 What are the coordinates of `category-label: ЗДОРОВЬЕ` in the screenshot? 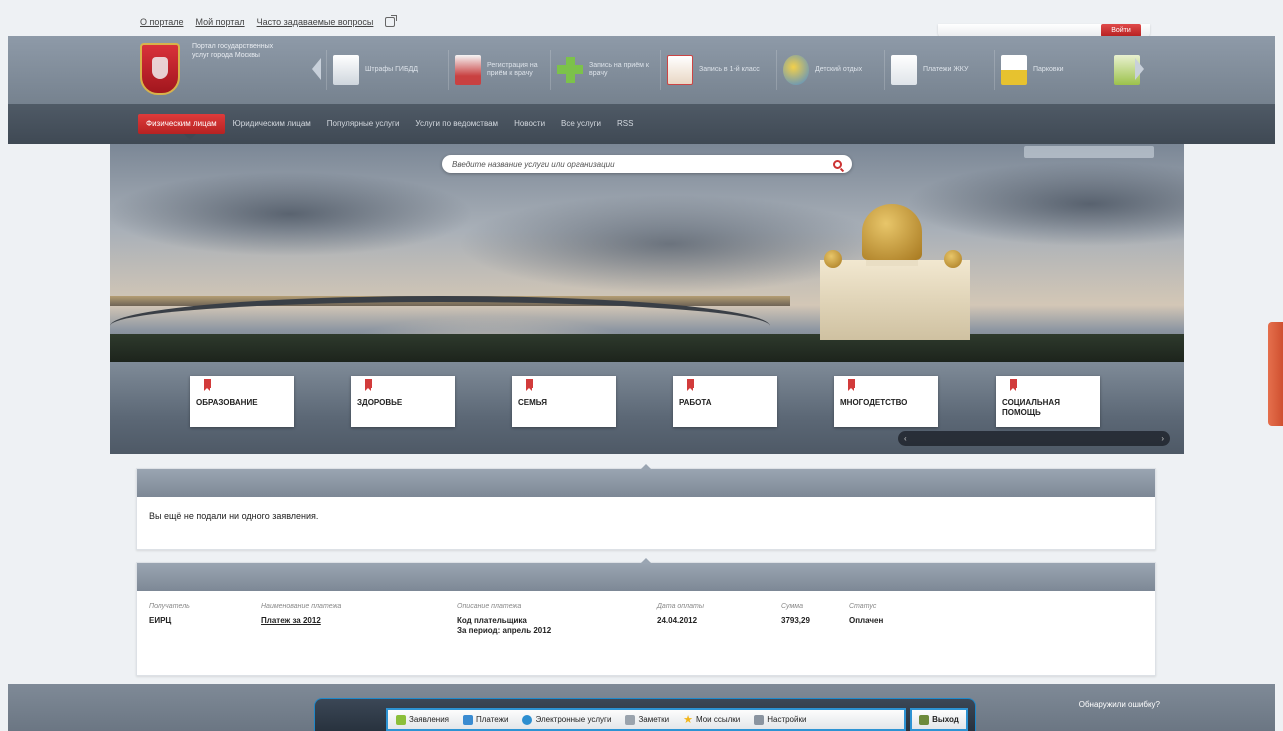 It's located at (380, 402).